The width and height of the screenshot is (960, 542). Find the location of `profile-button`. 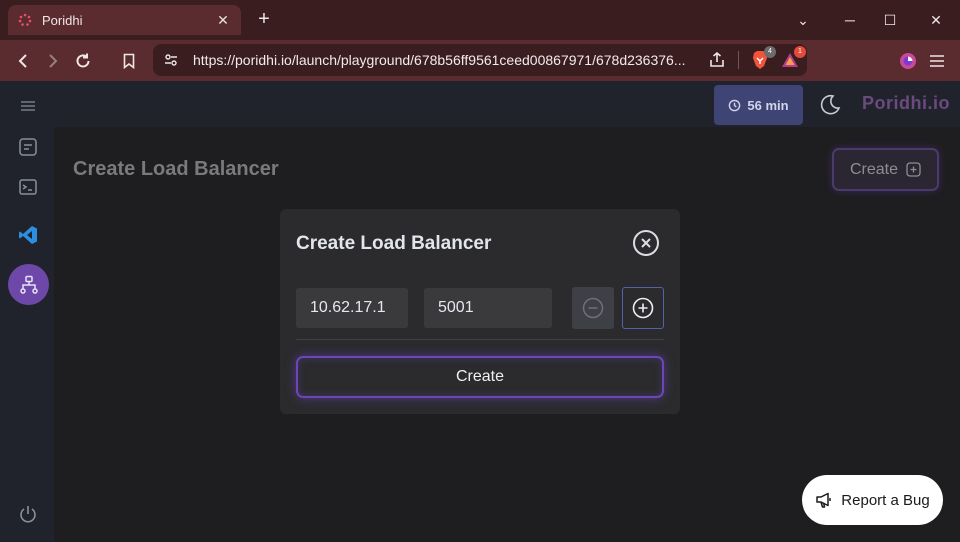

profile-button is located at coordinates (908, 61).